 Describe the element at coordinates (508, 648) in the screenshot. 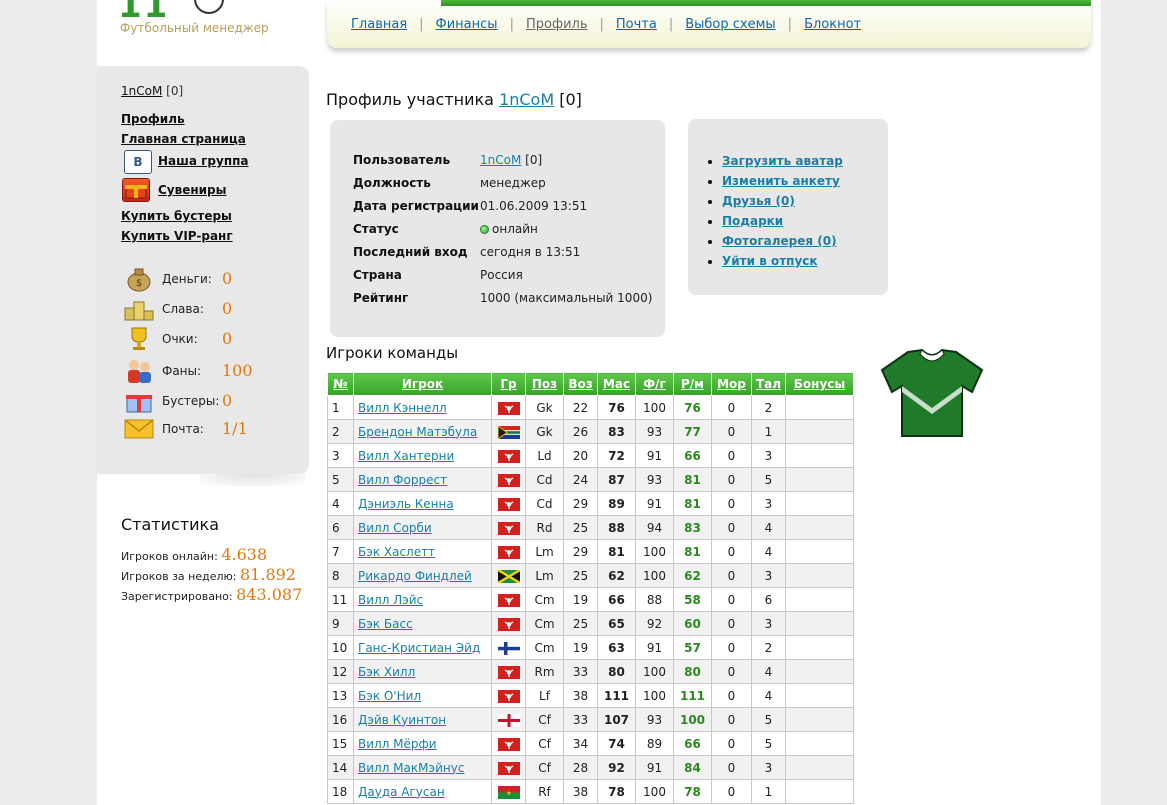

I see `flag-finland-icon` at that location.